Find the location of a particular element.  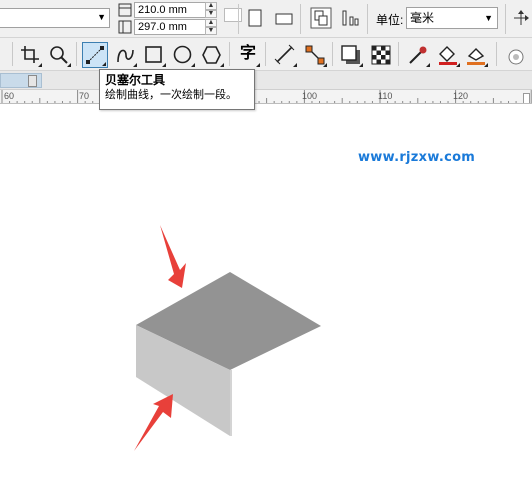

ellipse-tool-button is located at coordinates (183, 55).